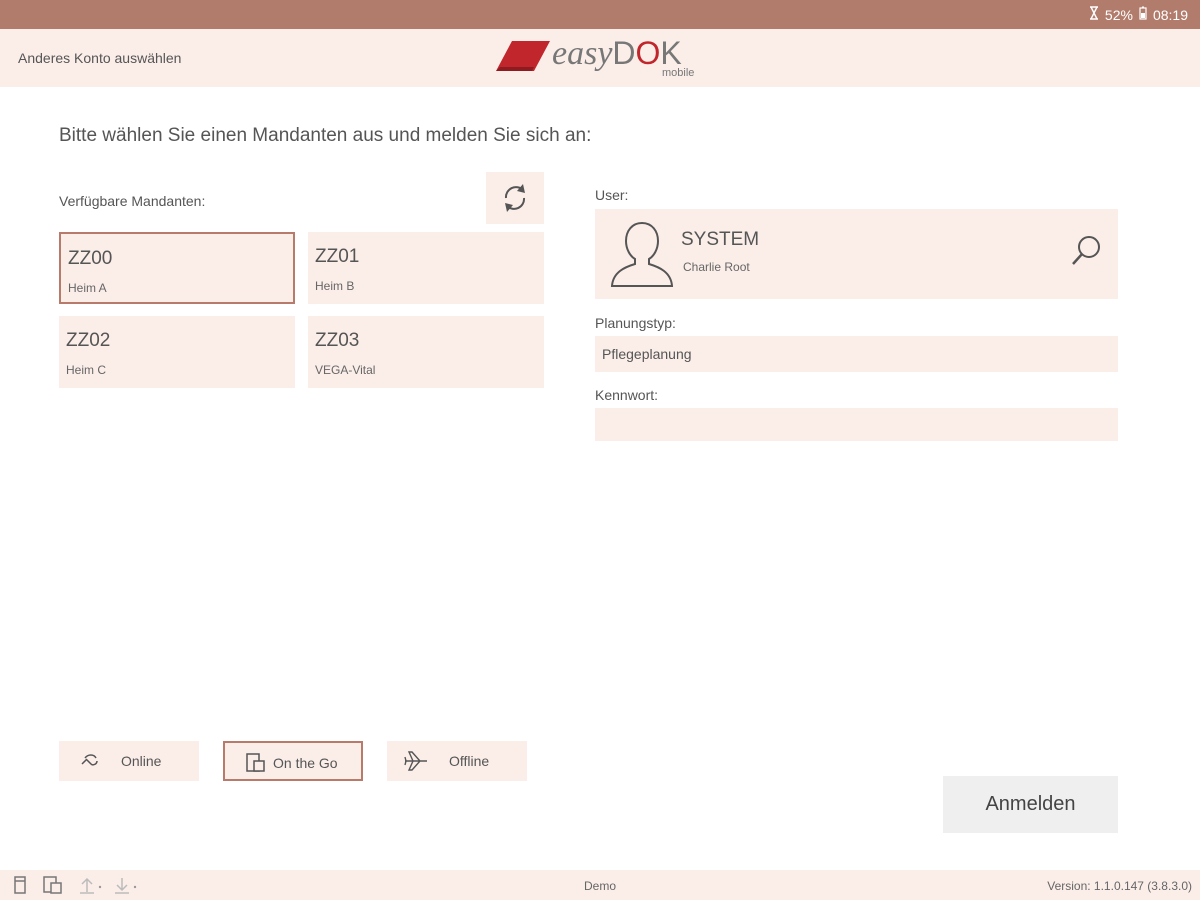 This screenshot has height=900, width=1200. Describe the element at coordinates (1143, 14) in the screenshot. I see `battery-icon` at that location.